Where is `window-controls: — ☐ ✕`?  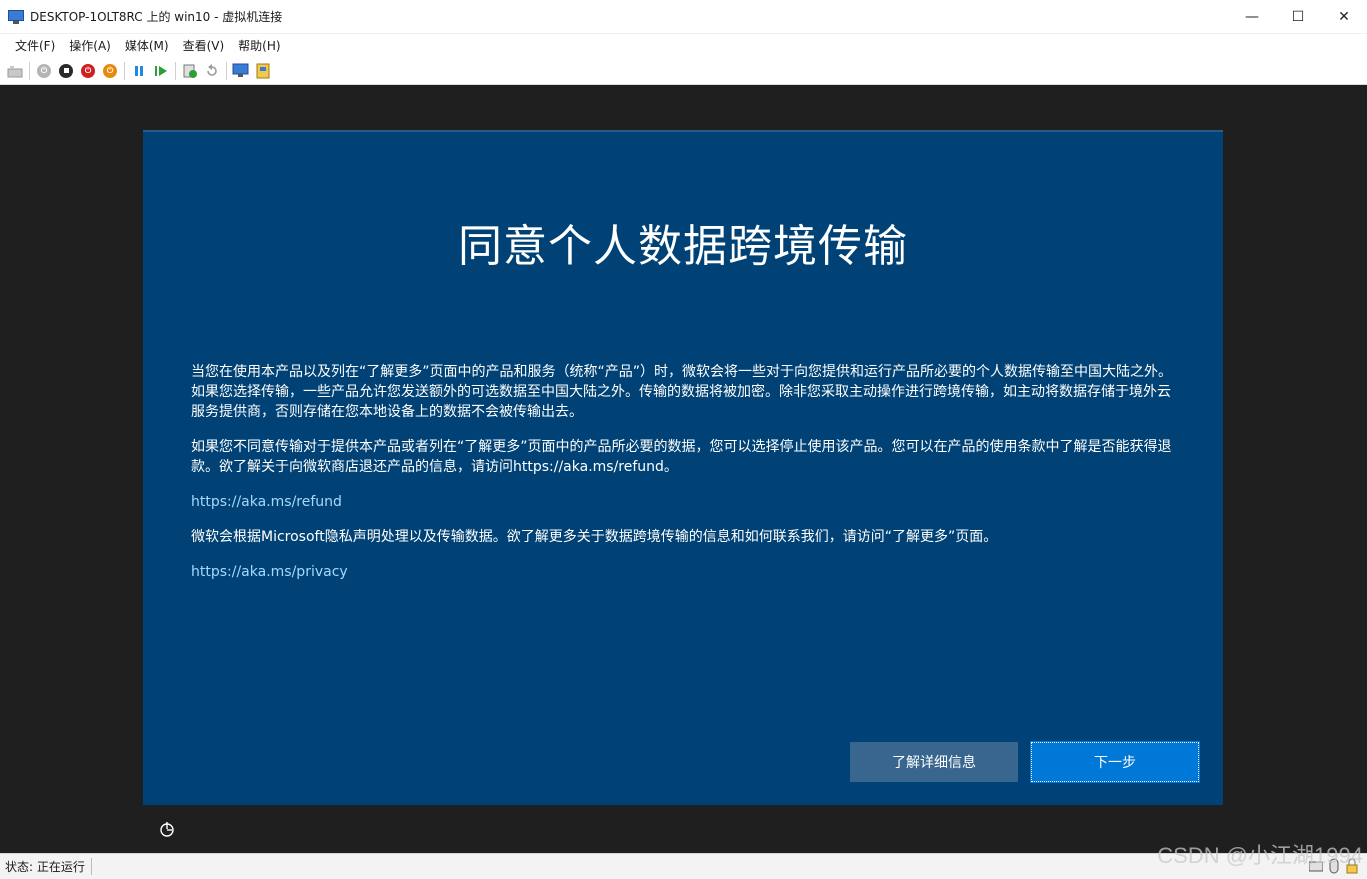 window-controls: — ☐ ✕ is located at coordinates (1298, 17).